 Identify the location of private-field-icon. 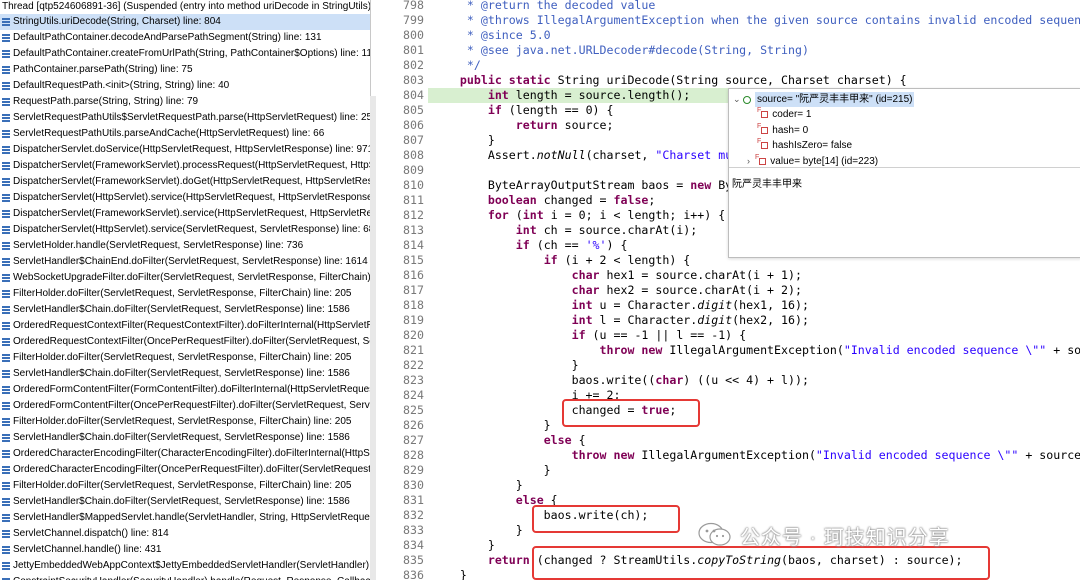
(765, 130).